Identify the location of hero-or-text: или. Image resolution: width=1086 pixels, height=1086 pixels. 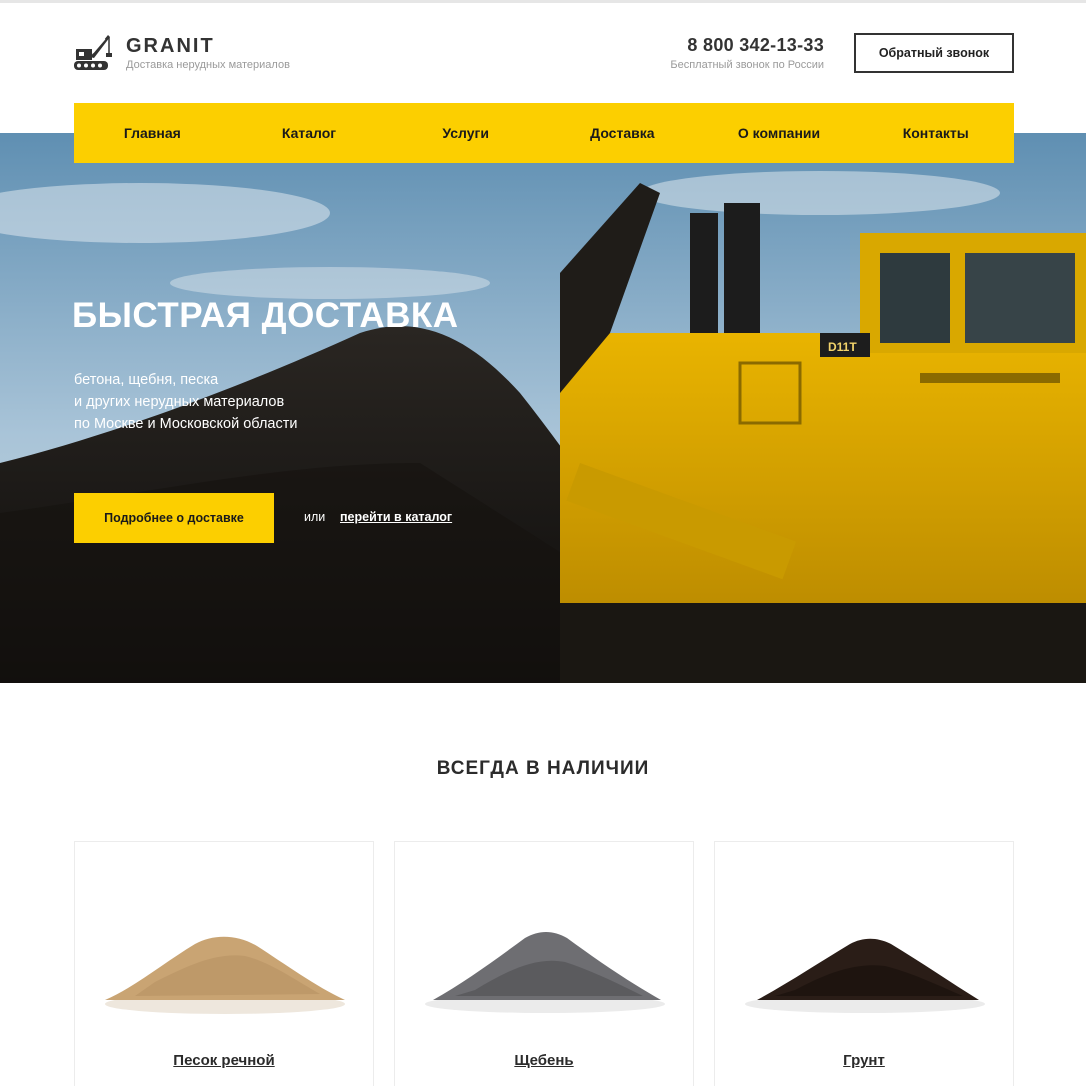
(315, 517).